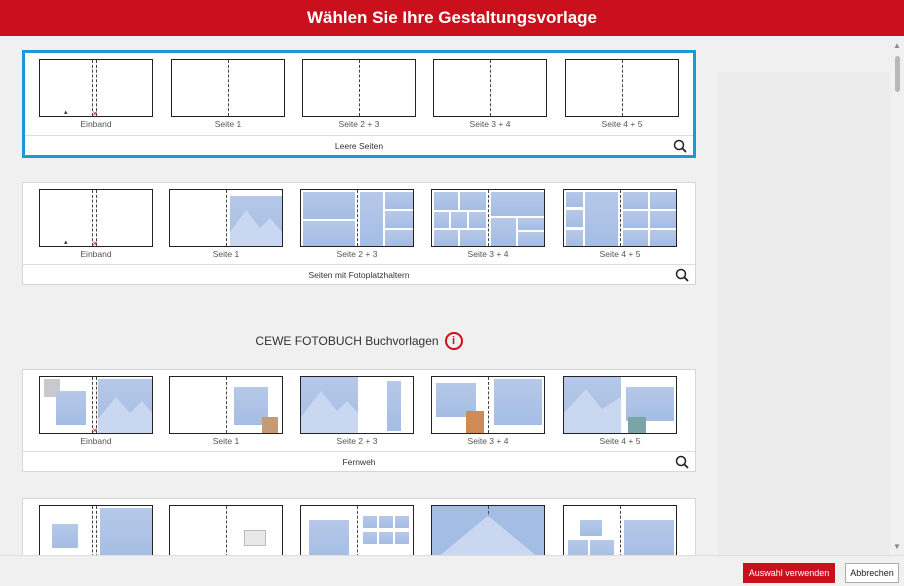 The image size is (904, 586). What do you see at coordinates (789, 573) in the screenshot?
I see `use-selection-button: Auswahl verwenden` at bounding box center [789, 573].